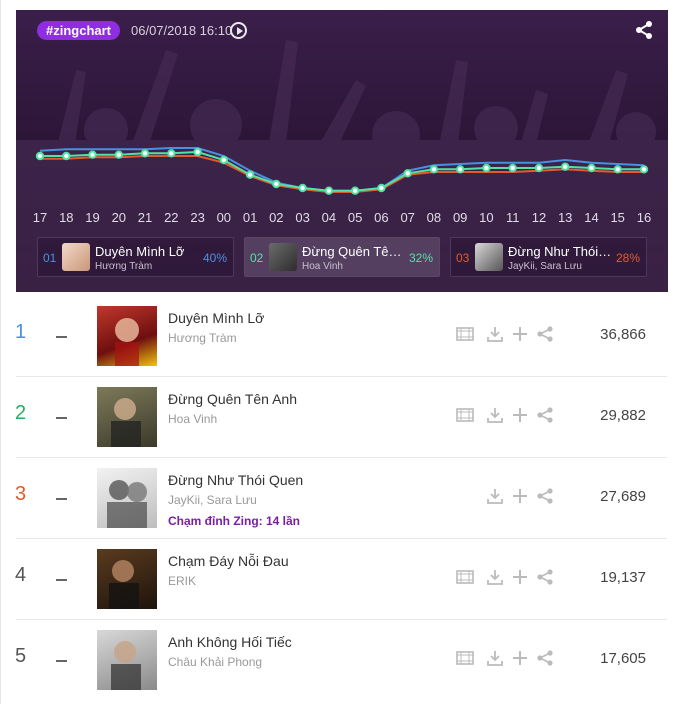 This screenshot has width=685, height=704. I want to click on song-title: Duyên Mình Lỡ, so click(216, 318).